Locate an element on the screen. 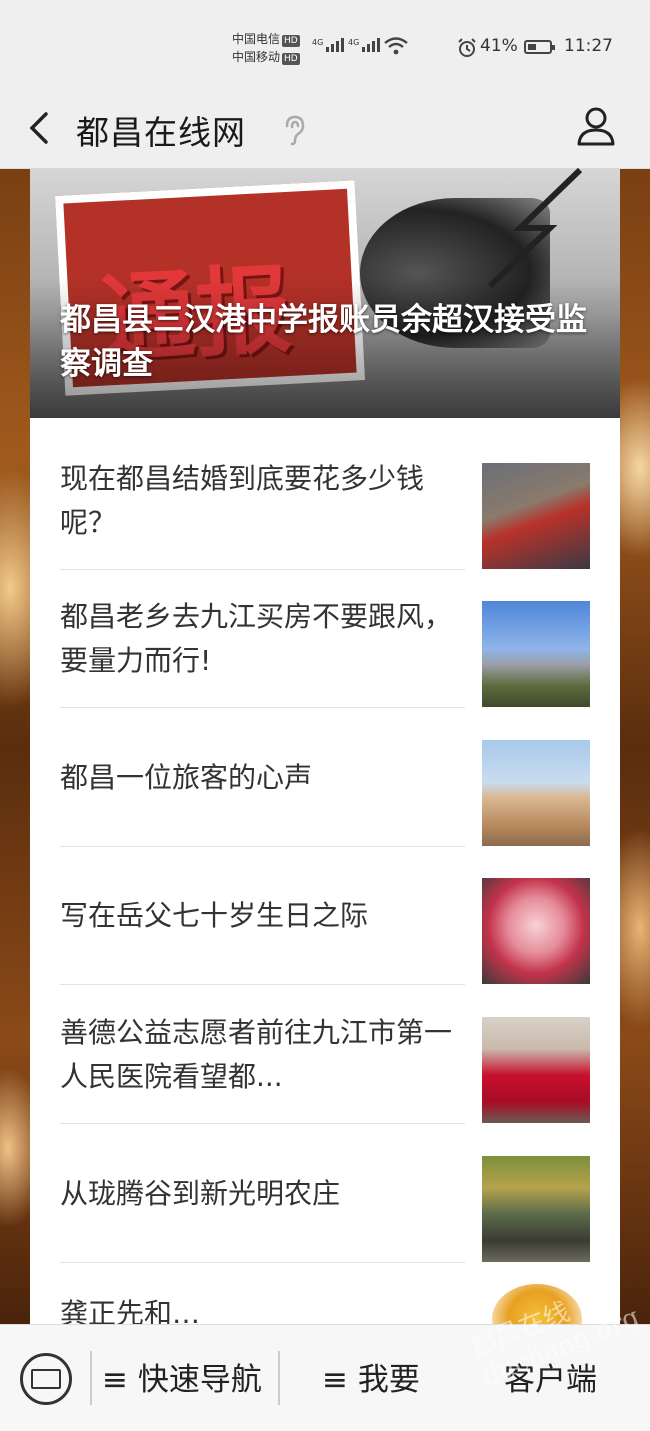  list-item: 写在岳父七十岁生日之际 is located at coordinates (325, 916).